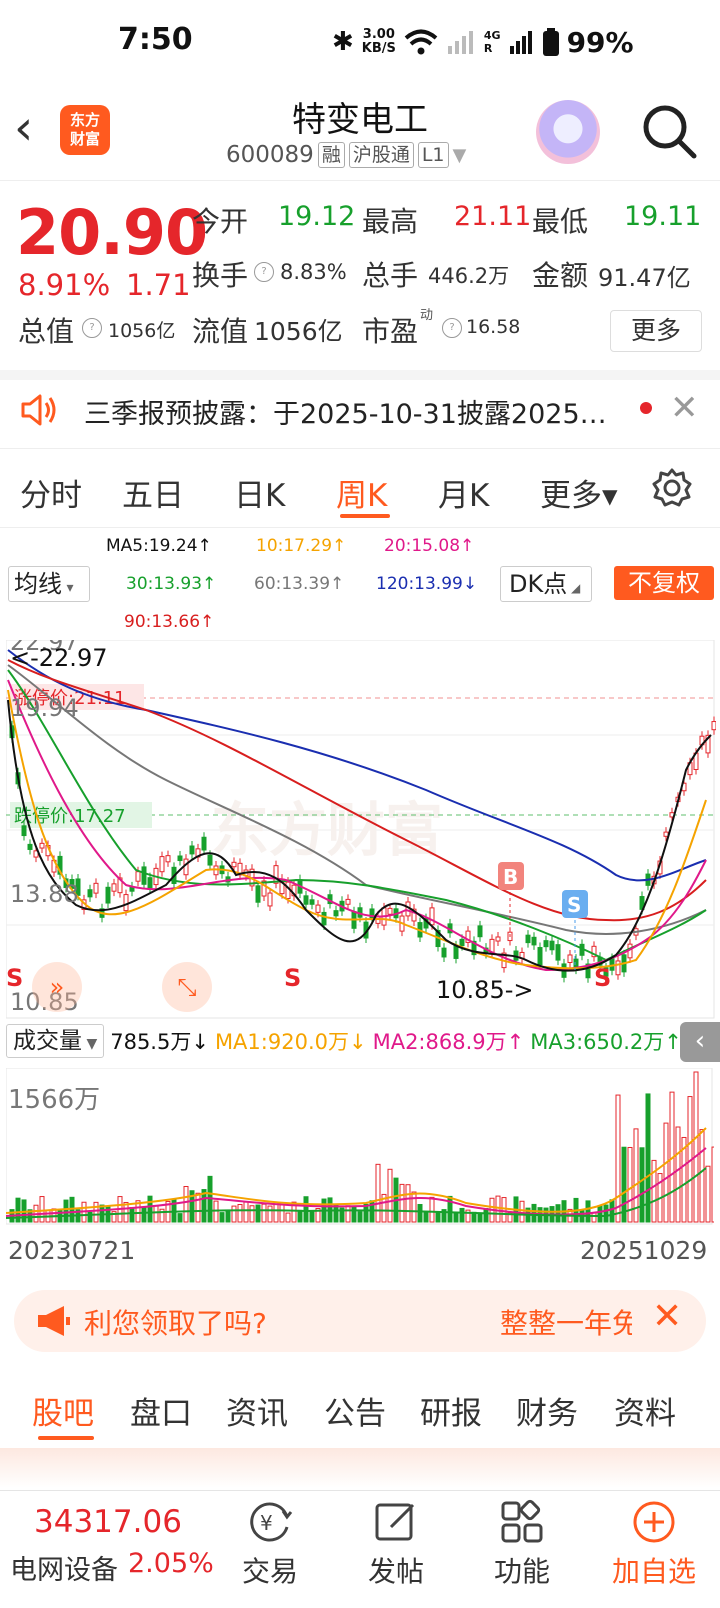 This screenshot has height=1608, width=720. Describe the element at coordinates (390, 221) in the screenshot. I see `high-label: 最高` at that location.